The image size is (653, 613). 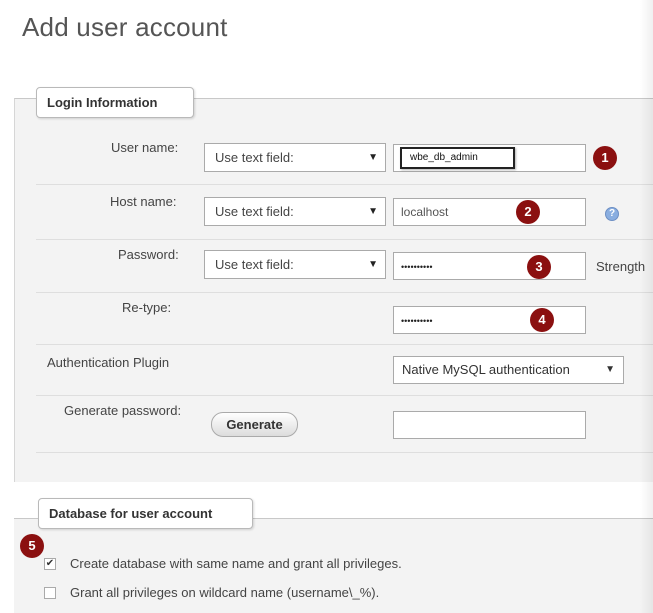 What do you see at coordinates (143, 201) in the screenshot?
I see `host-name-label: Host name:` at bounding box center [143, 201].